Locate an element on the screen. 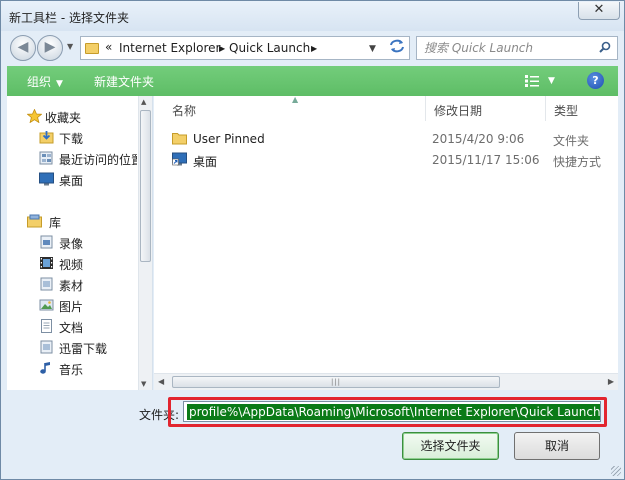 This screenshot has width=625, height=480. file-name: User Pinned is located at coordinates (229, 139).